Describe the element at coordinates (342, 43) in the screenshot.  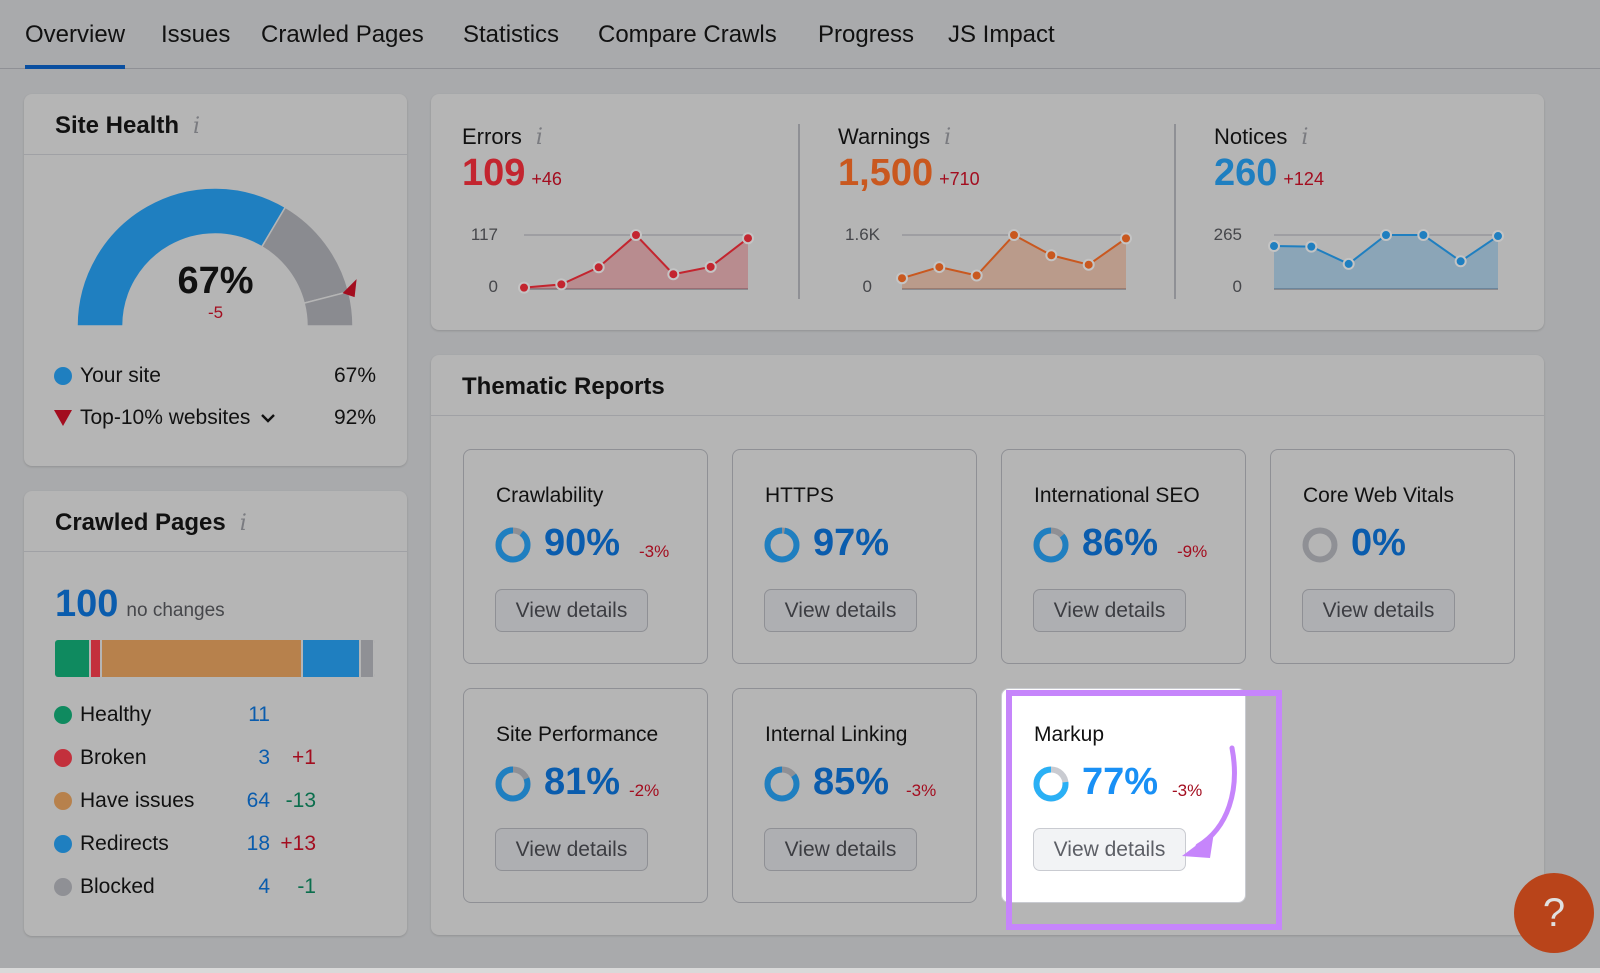
I see `tab-crawled-pages: Crawled Pages` at that location.